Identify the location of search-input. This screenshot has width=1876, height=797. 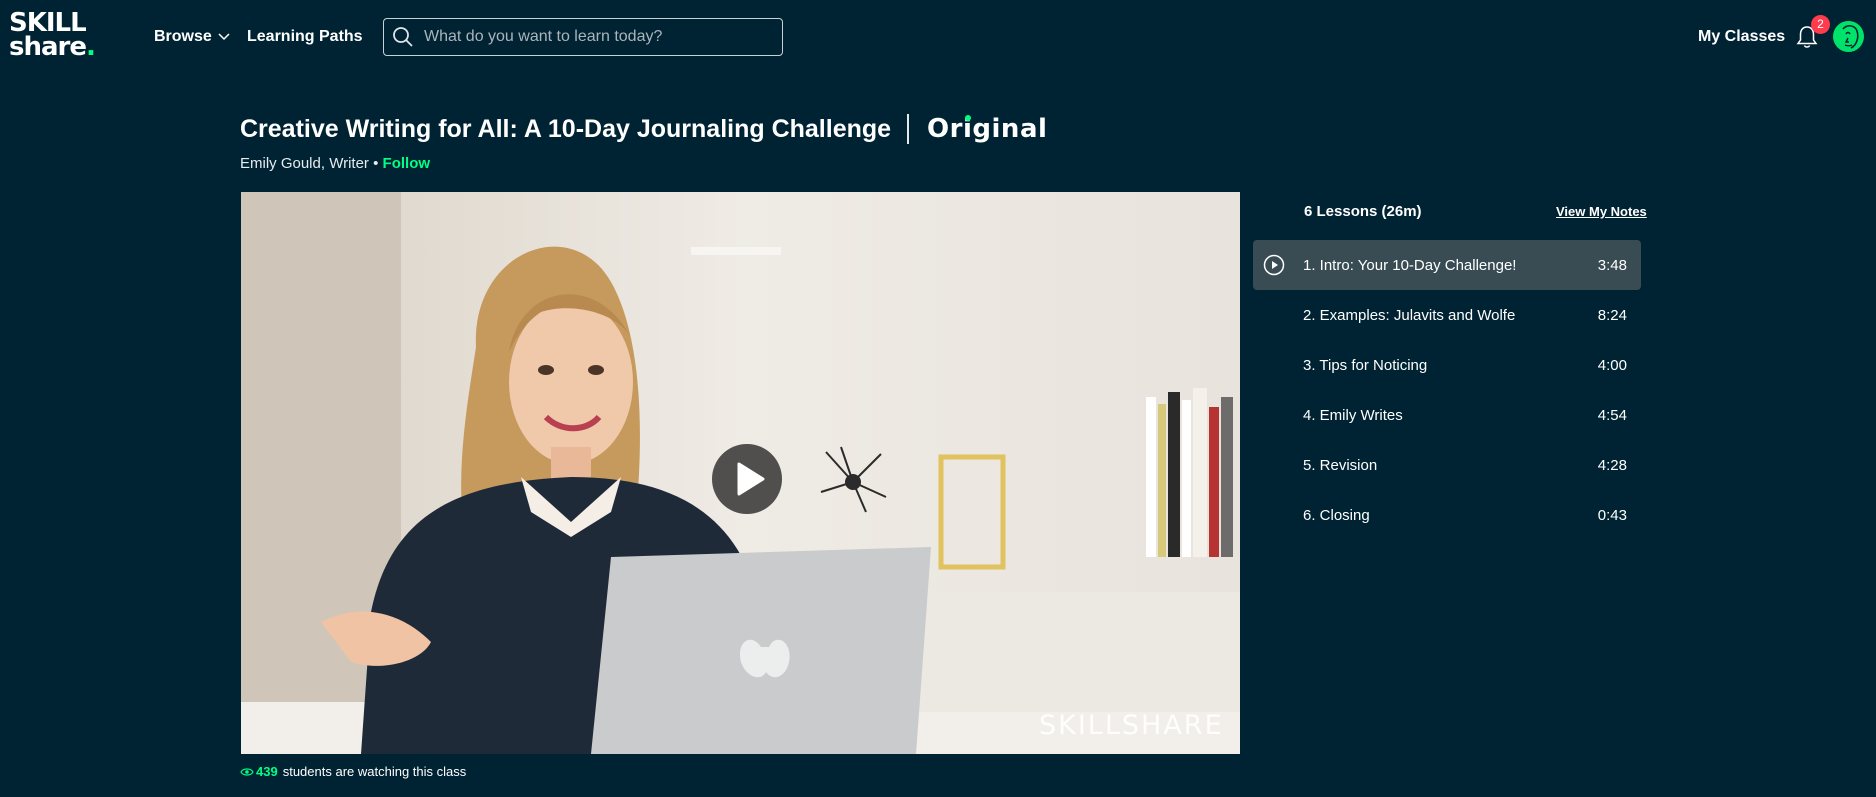
(594, 37).